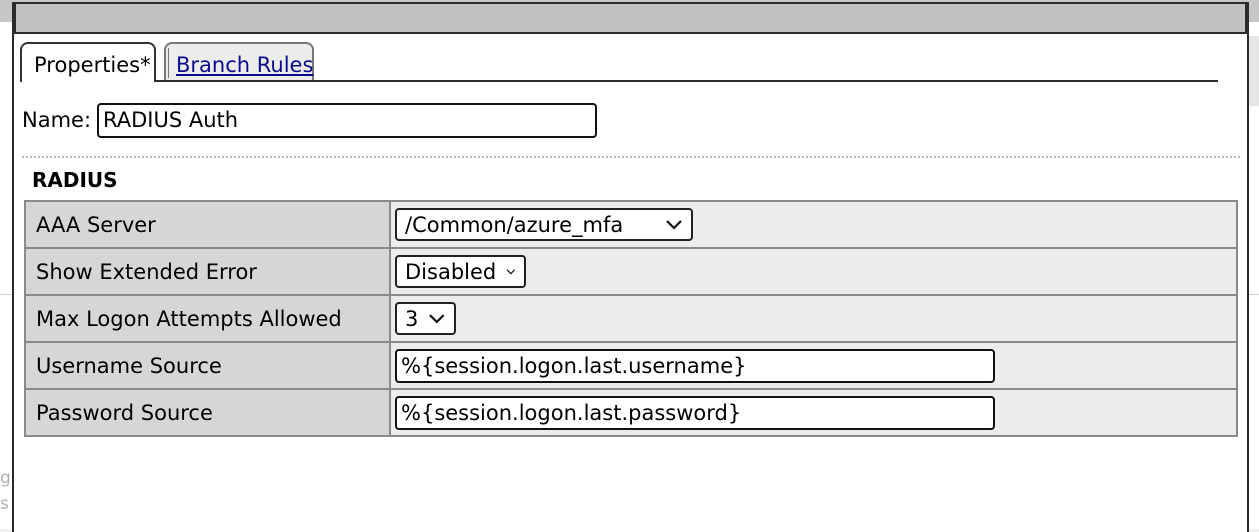 This screenshot has width=1259, height=532. Describe the element at coordinates (630, 18) in the screenshot. I see `dialog-titlebar` at that location.